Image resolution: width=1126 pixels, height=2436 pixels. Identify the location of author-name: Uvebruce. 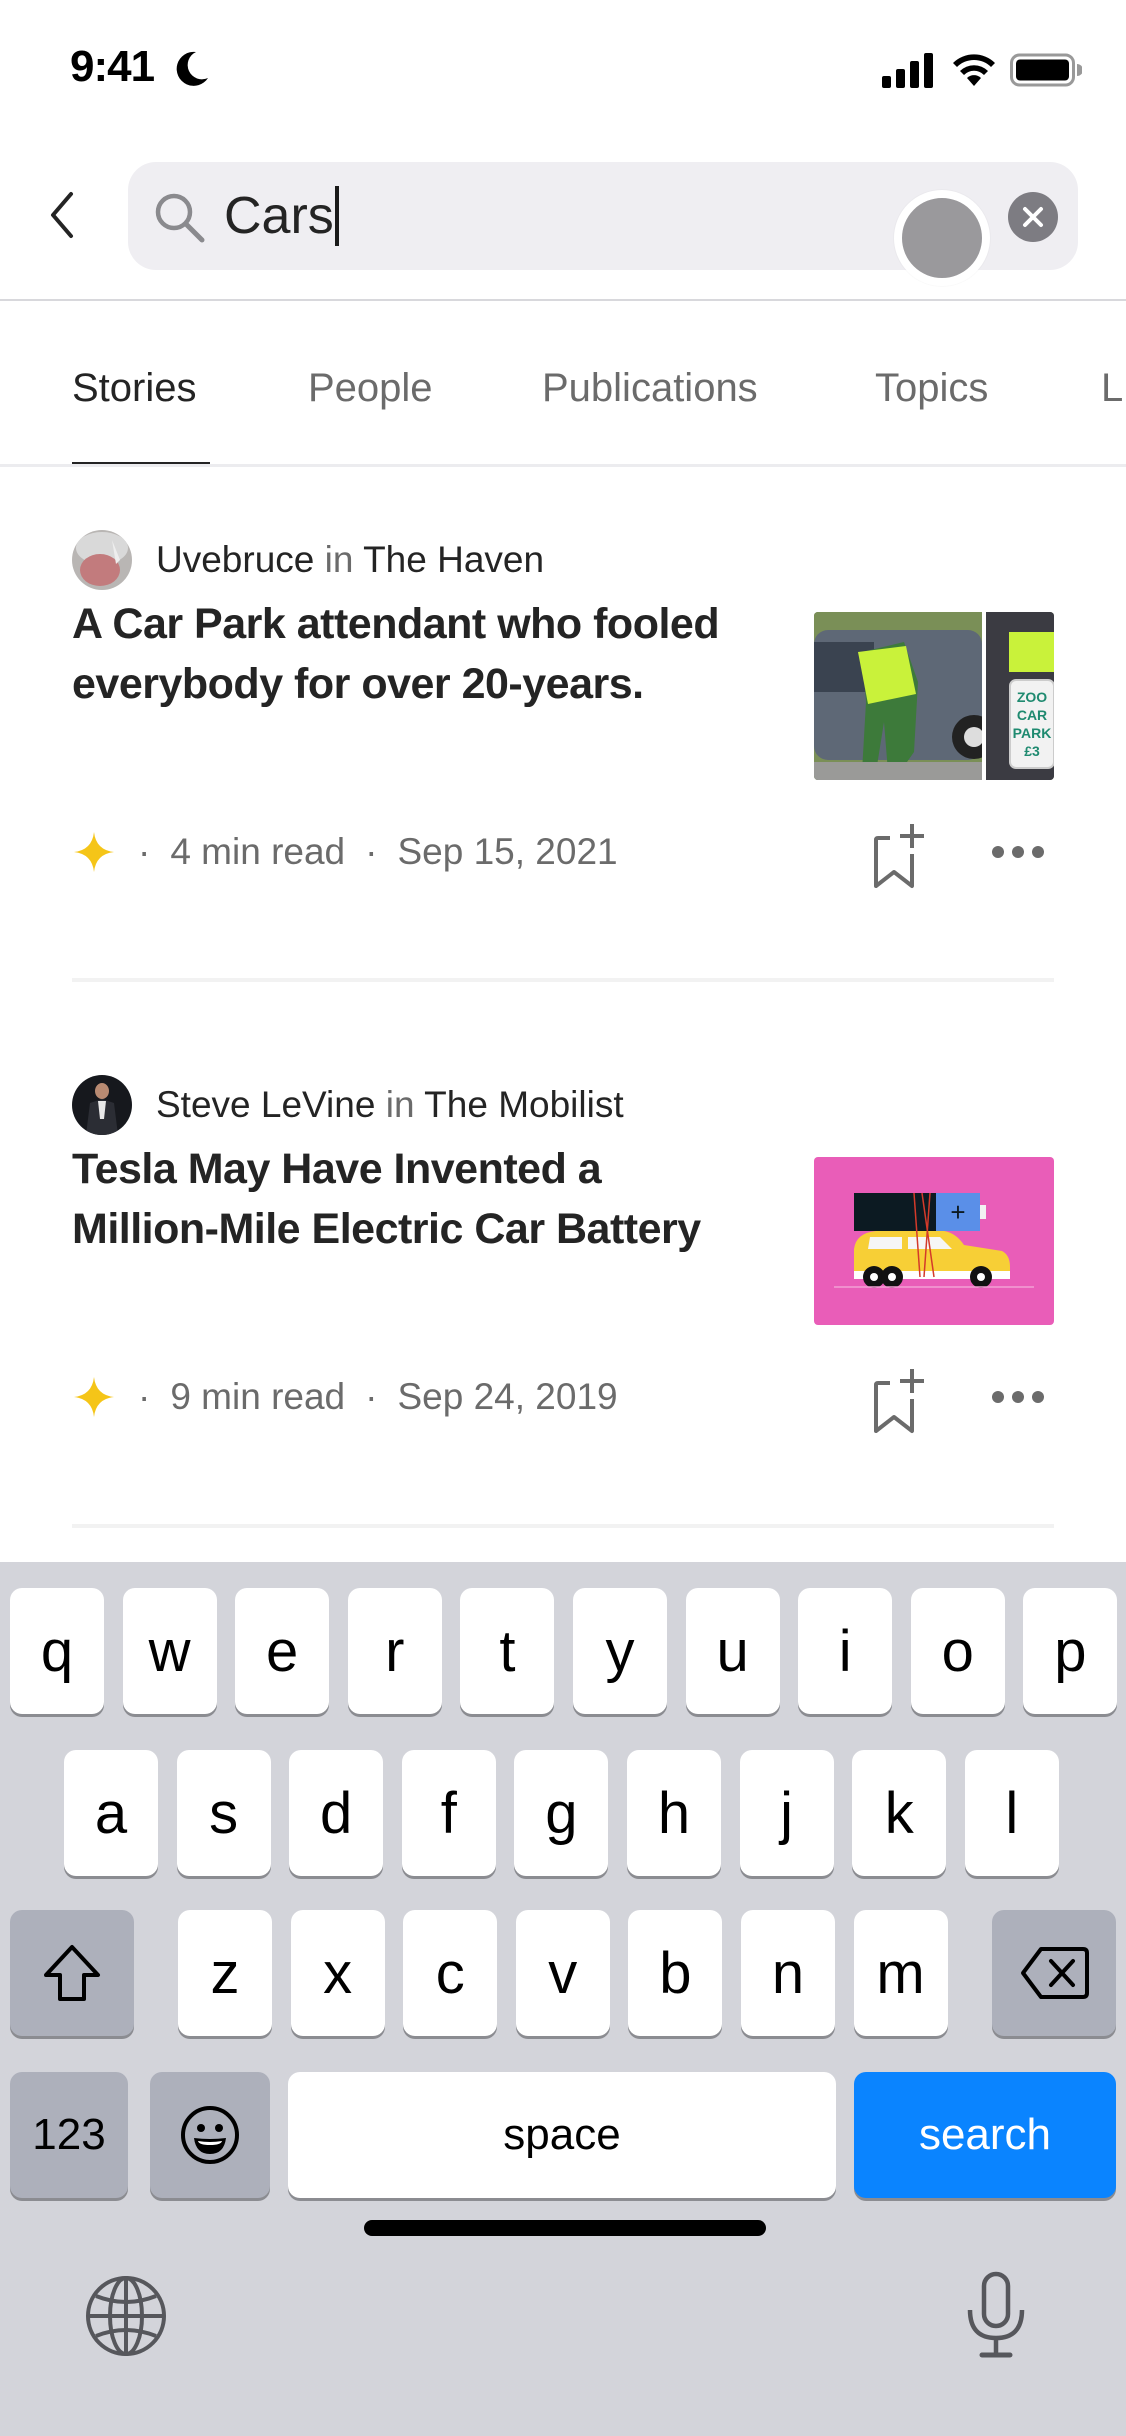
(235, 559).